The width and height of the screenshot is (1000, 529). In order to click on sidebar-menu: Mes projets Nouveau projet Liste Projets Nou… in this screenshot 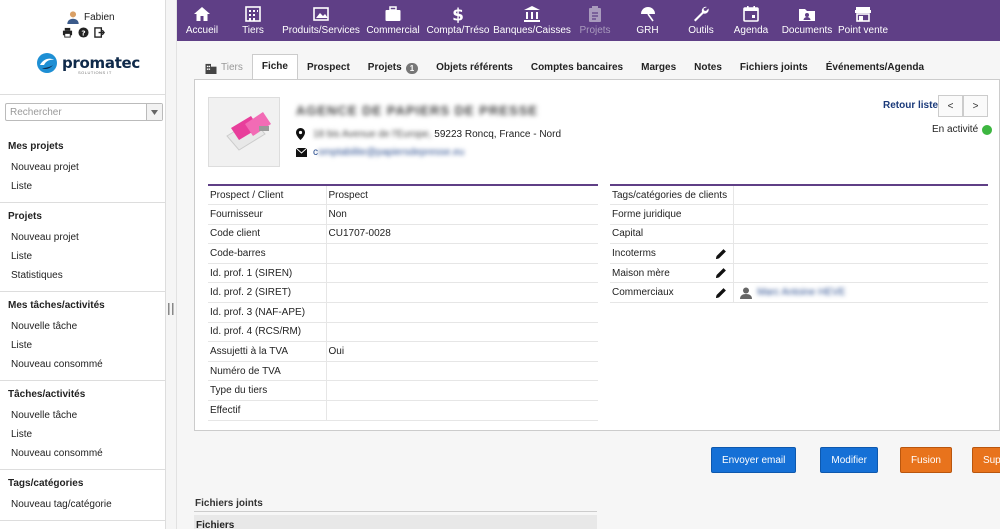, I will do `click(83, 327)`.